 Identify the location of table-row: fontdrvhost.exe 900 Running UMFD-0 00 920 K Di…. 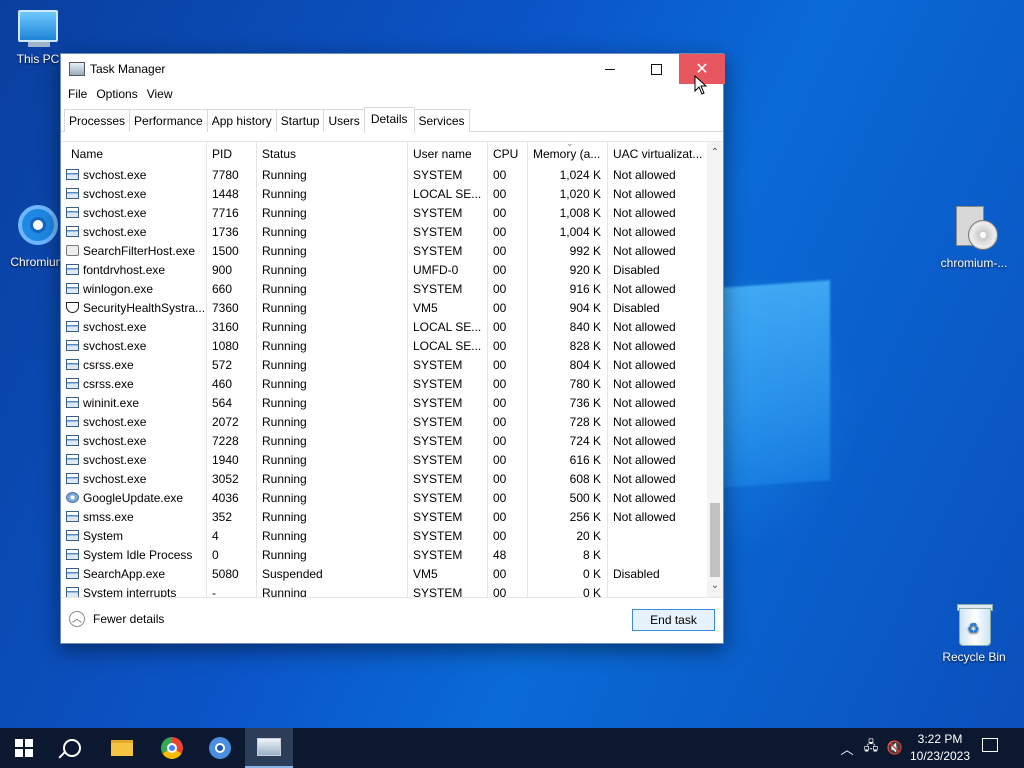
(384, 270).